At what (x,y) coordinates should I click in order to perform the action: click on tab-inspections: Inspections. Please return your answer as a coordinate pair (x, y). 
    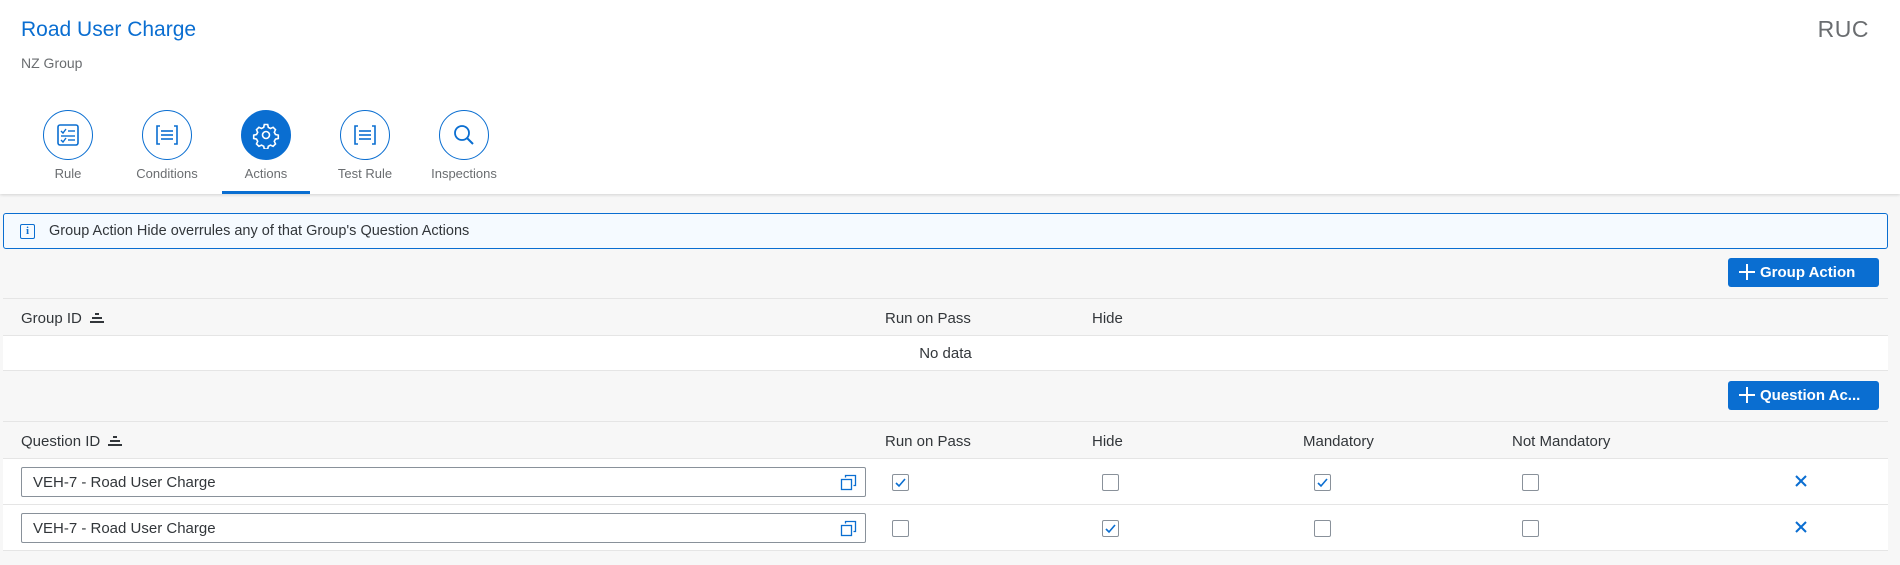
    Looking at the image, I should click on (464, 152).